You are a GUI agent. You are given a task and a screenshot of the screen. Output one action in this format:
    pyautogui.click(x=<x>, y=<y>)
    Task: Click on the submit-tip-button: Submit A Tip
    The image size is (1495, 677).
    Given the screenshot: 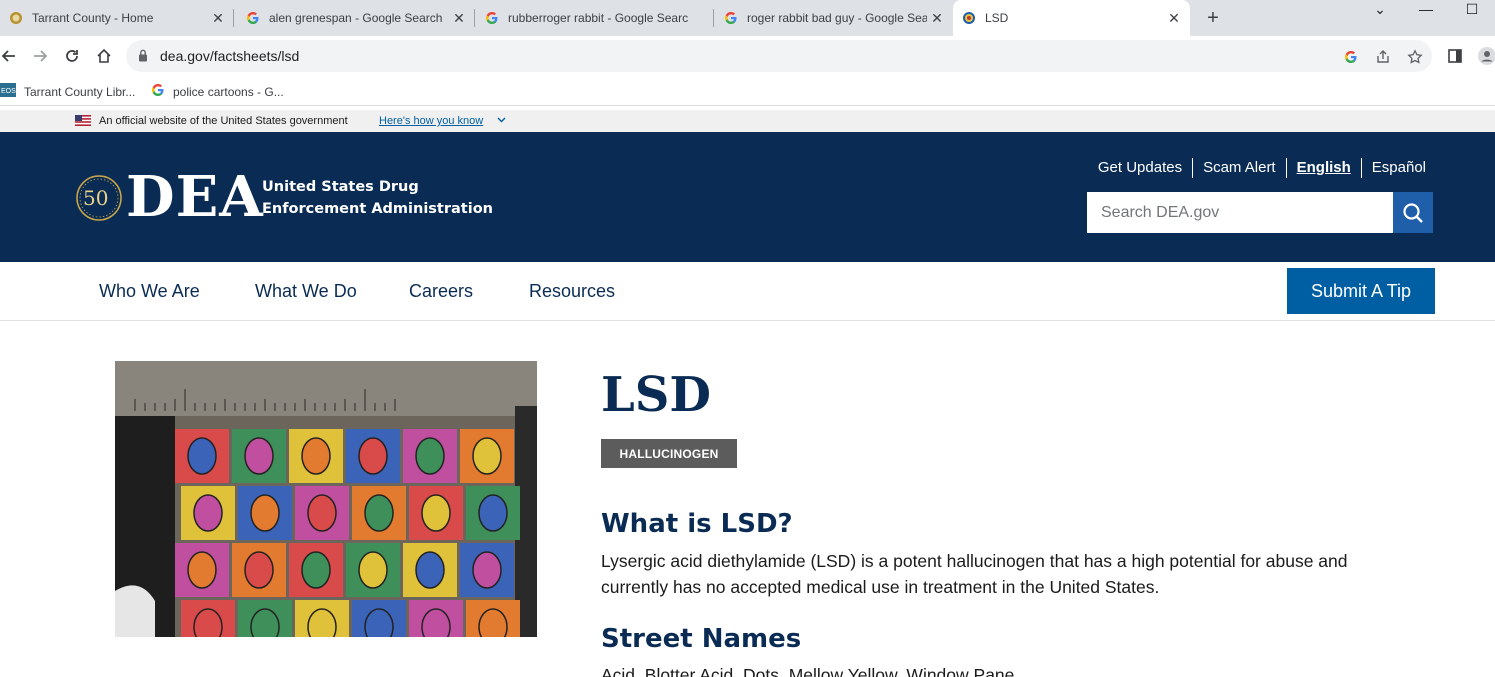 What is the action you would take?
    pyautogui.click(x=1361, y=291)
    